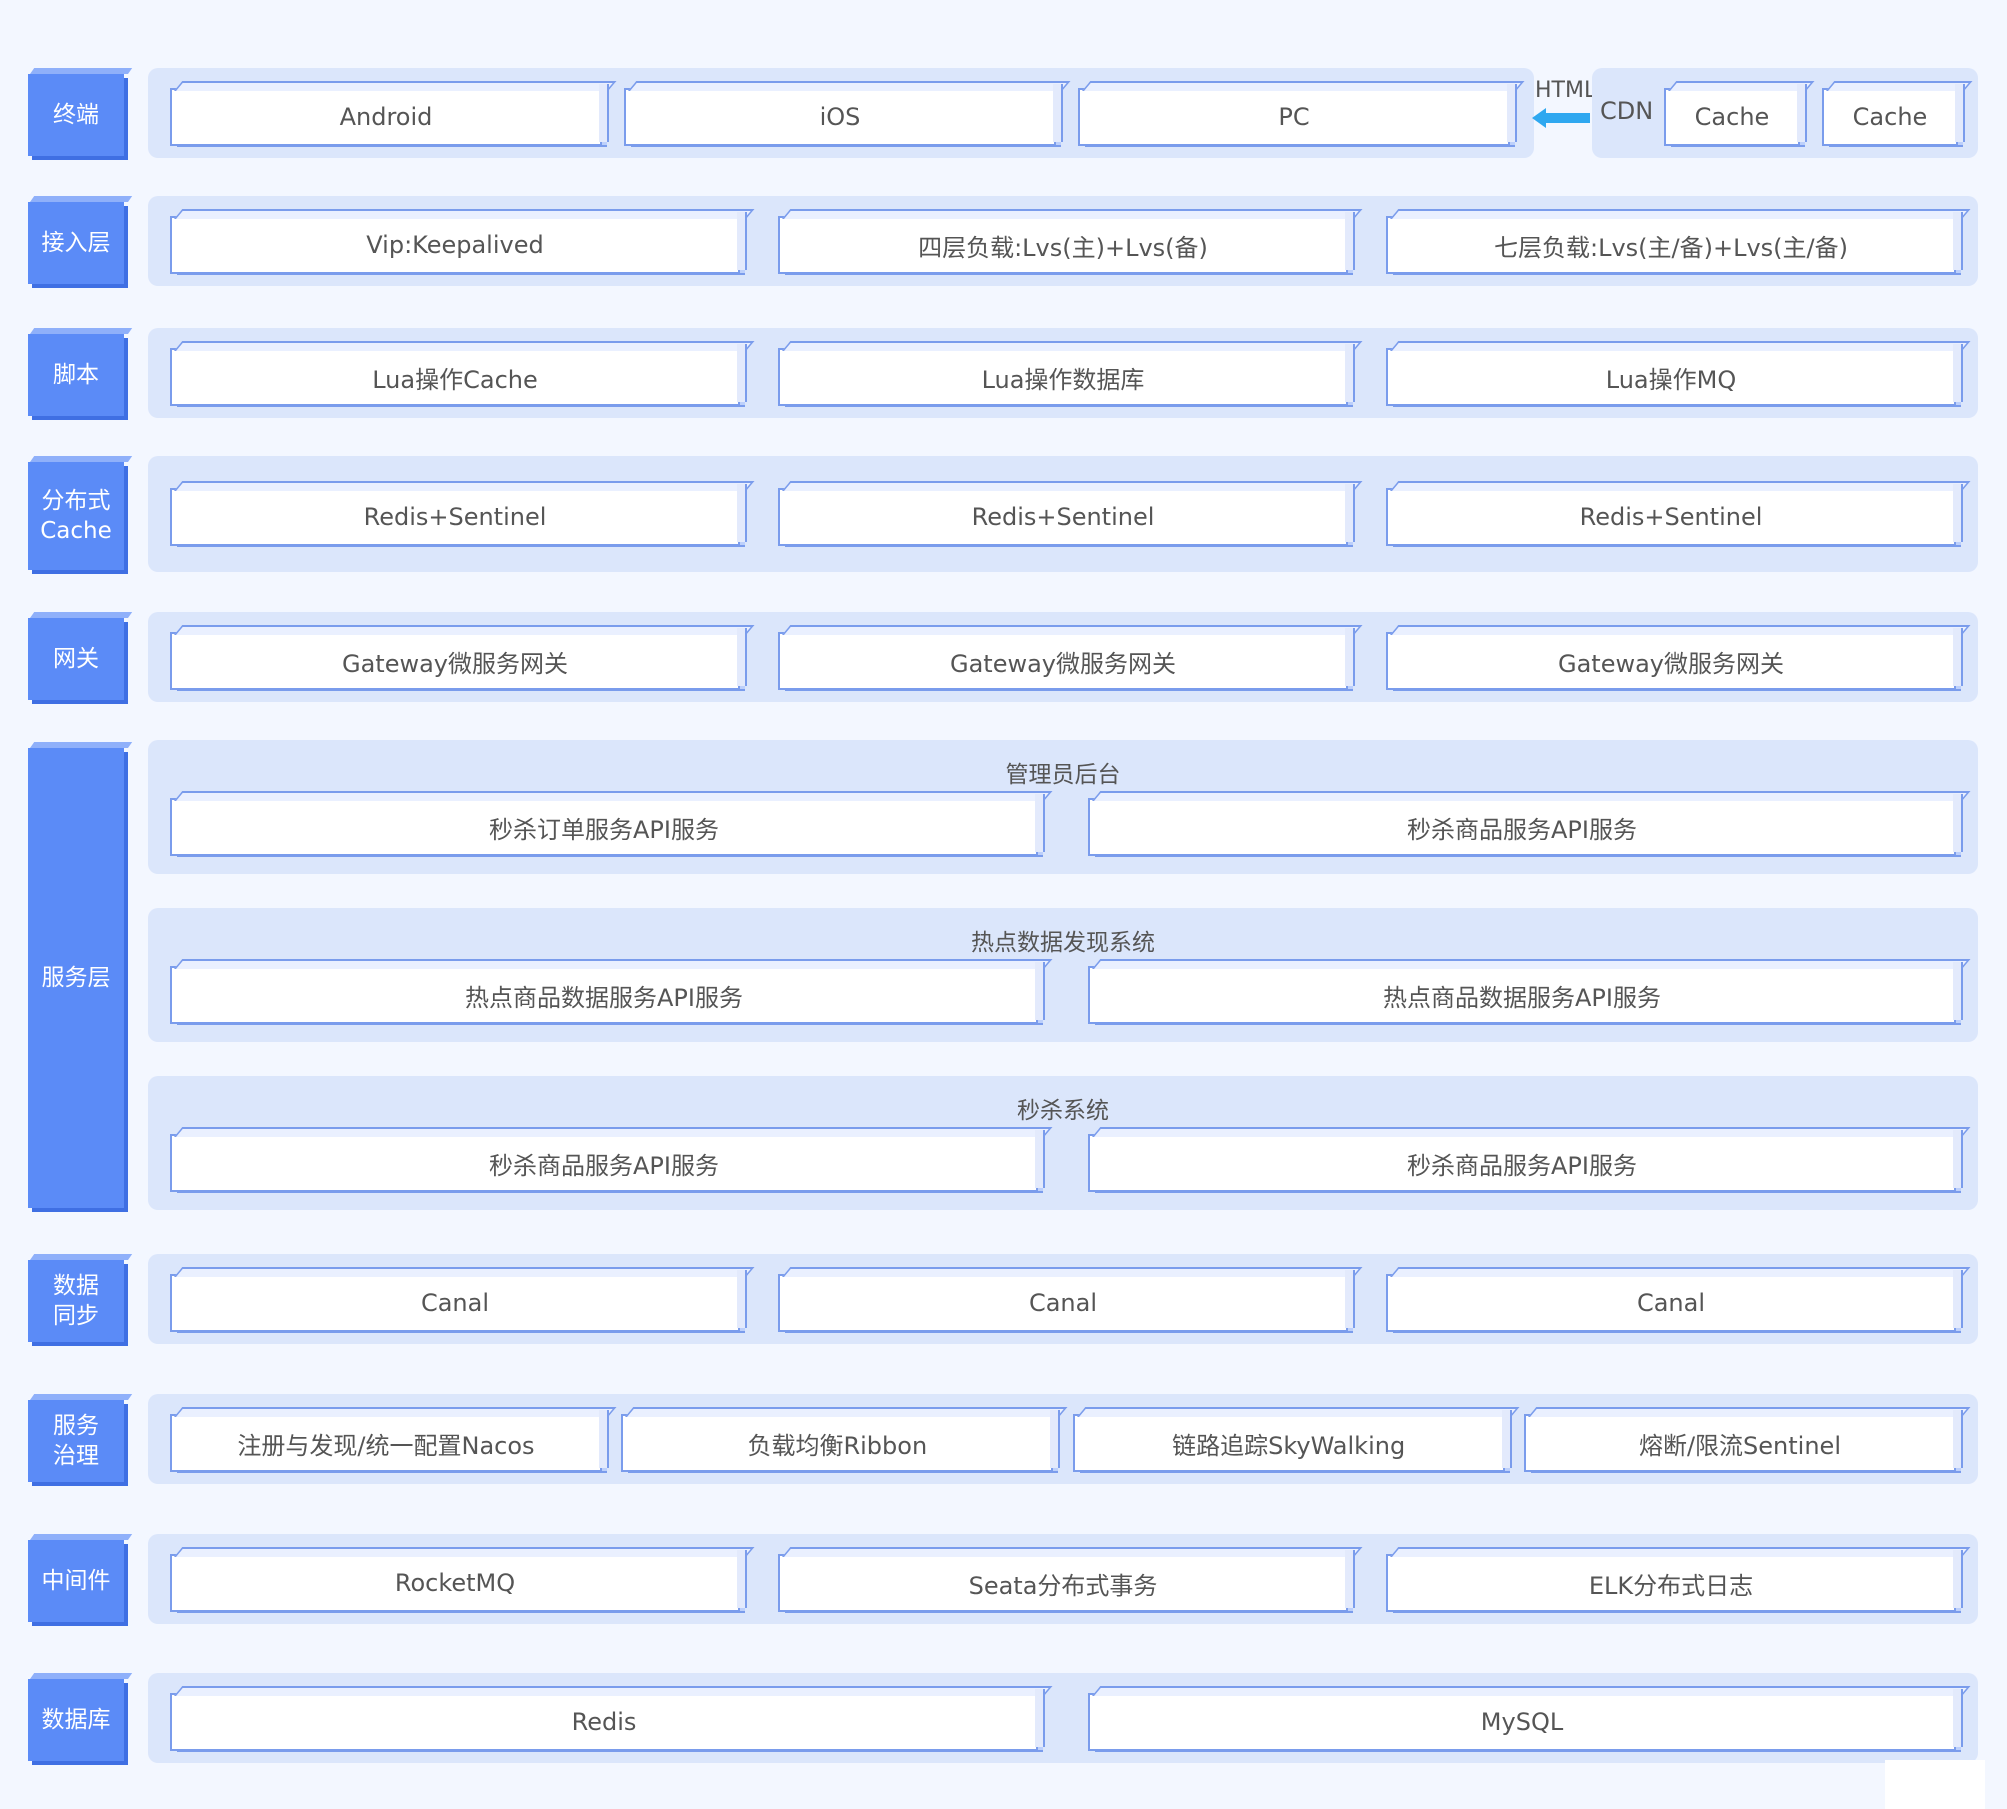  I want to click on service-group-hotspot-title: 热点数据发现系统, so click(1063, 943).